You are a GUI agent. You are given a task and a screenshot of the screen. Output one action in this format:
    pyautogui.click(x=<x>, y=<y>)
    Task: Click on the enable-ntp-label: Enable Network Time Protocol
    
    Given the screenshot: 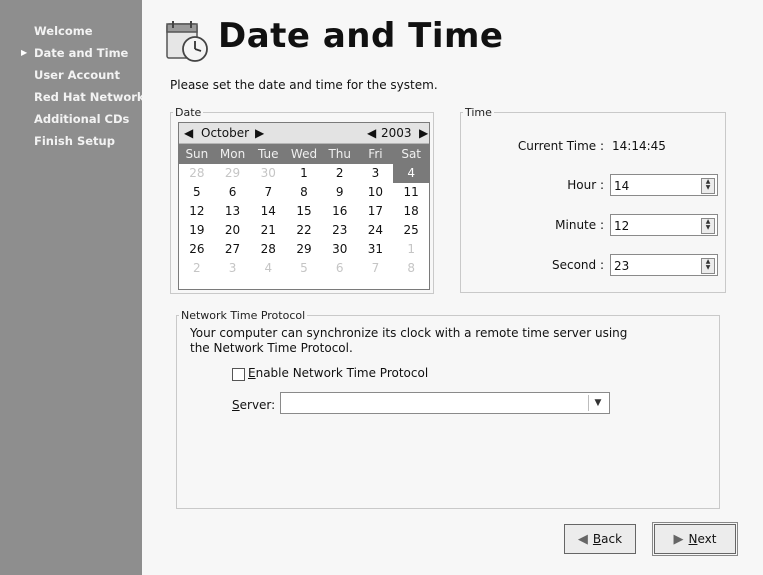 What is the action you would take?
    pyautogui.click(x=338, y=373)
    